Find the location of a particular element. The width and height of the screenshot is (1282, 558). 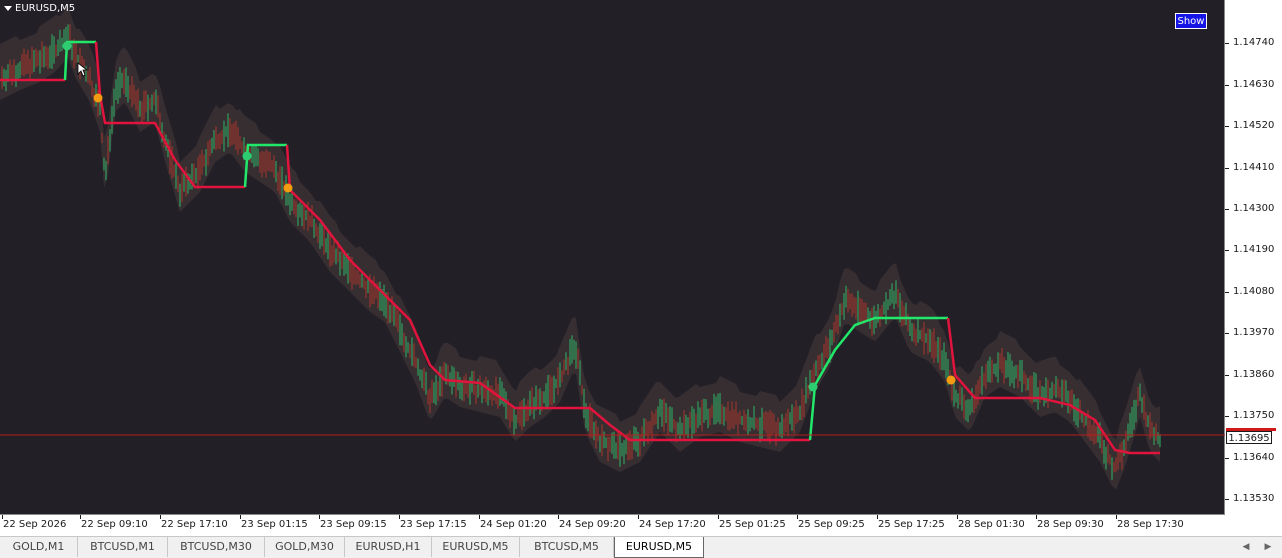

price-axis-label: 1.13750 is located at coordinates (1254, 415).